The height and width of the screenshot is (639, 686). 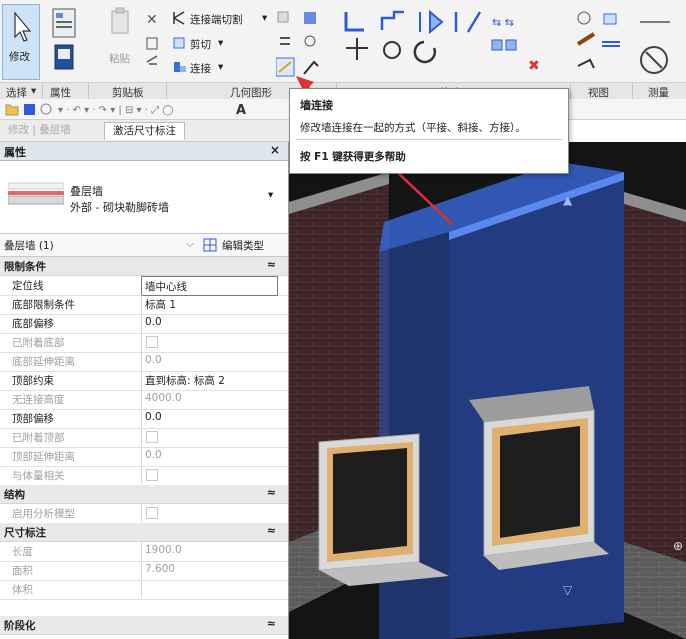 What do you see at coordinates (275, 150) in the screenshot?
I see `close-icon: ×` at bounding box center [275, 150].